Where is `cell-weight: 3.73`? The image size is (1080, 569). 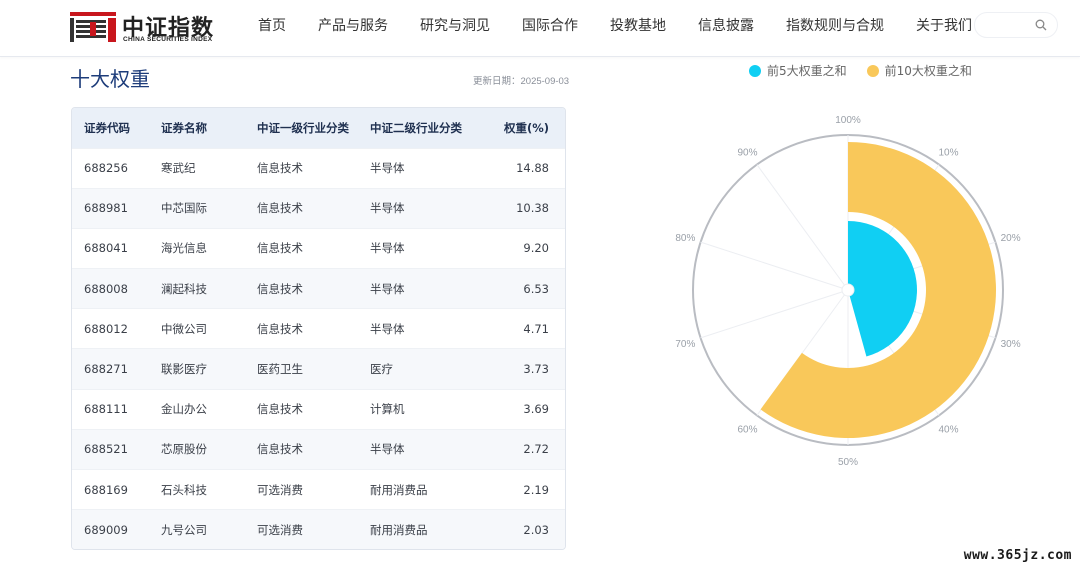
cell-weight: 3.73 is located at coordinates (522, 369).